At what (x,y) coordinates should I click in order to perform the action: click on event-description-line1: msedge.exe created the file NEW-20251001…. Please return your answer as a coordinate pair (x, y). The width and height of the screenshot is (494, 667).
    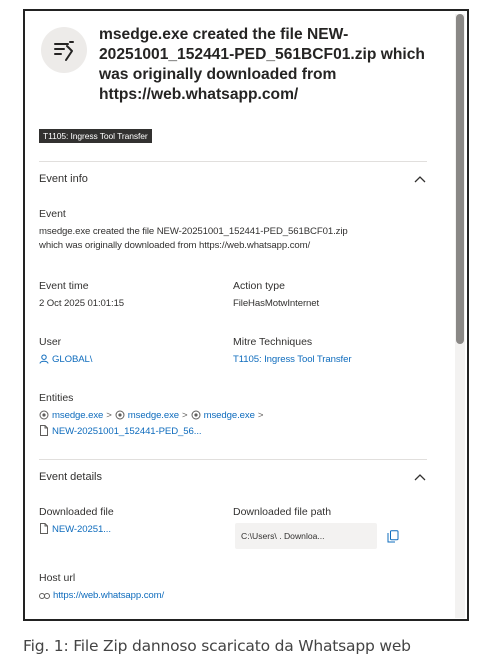
    Looking at the image, I should click on (193, 231).